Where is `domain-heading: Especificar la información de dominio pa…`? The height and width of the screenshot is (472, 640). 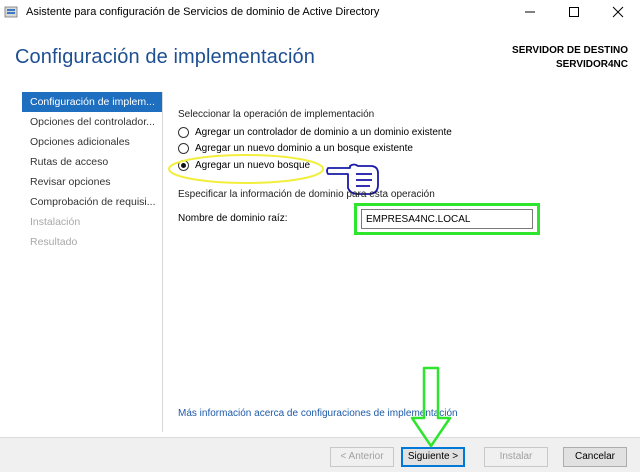 domain-heading: Especificar la información de dominio pa… is located at coordinates (306, 194).